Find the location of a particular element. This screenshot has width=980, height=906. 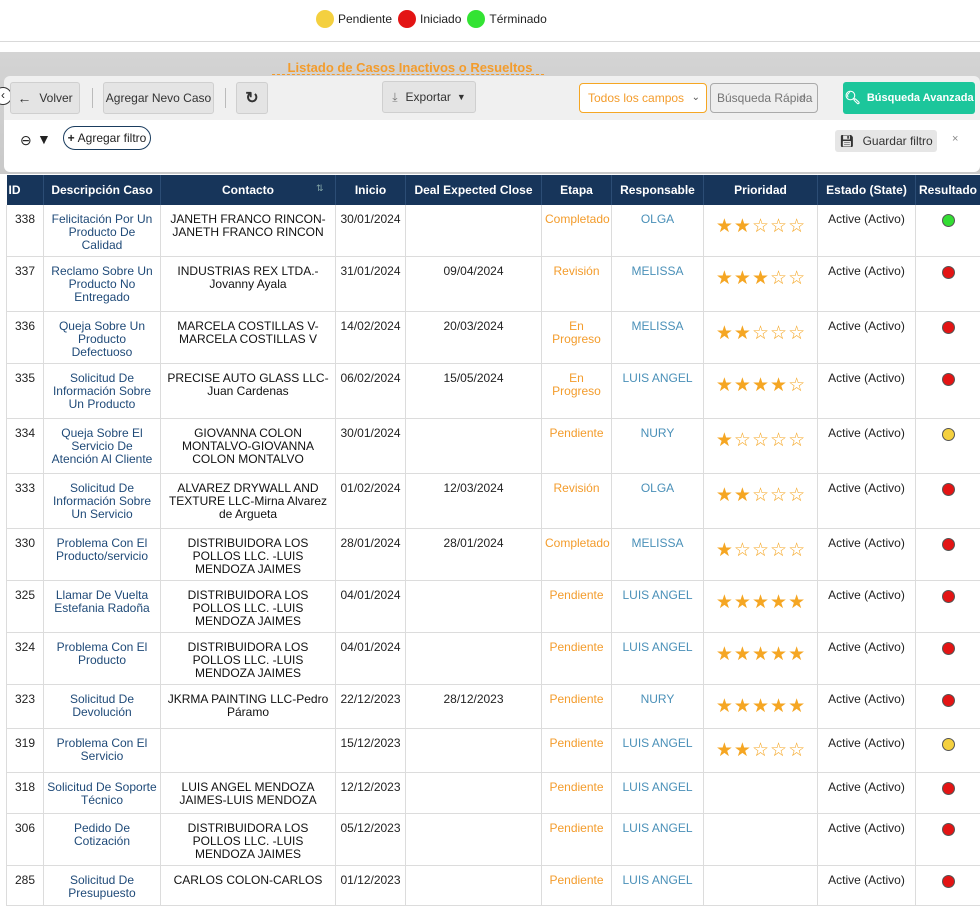

column-header: Descripción Caso is located at coordinates (102, 190).